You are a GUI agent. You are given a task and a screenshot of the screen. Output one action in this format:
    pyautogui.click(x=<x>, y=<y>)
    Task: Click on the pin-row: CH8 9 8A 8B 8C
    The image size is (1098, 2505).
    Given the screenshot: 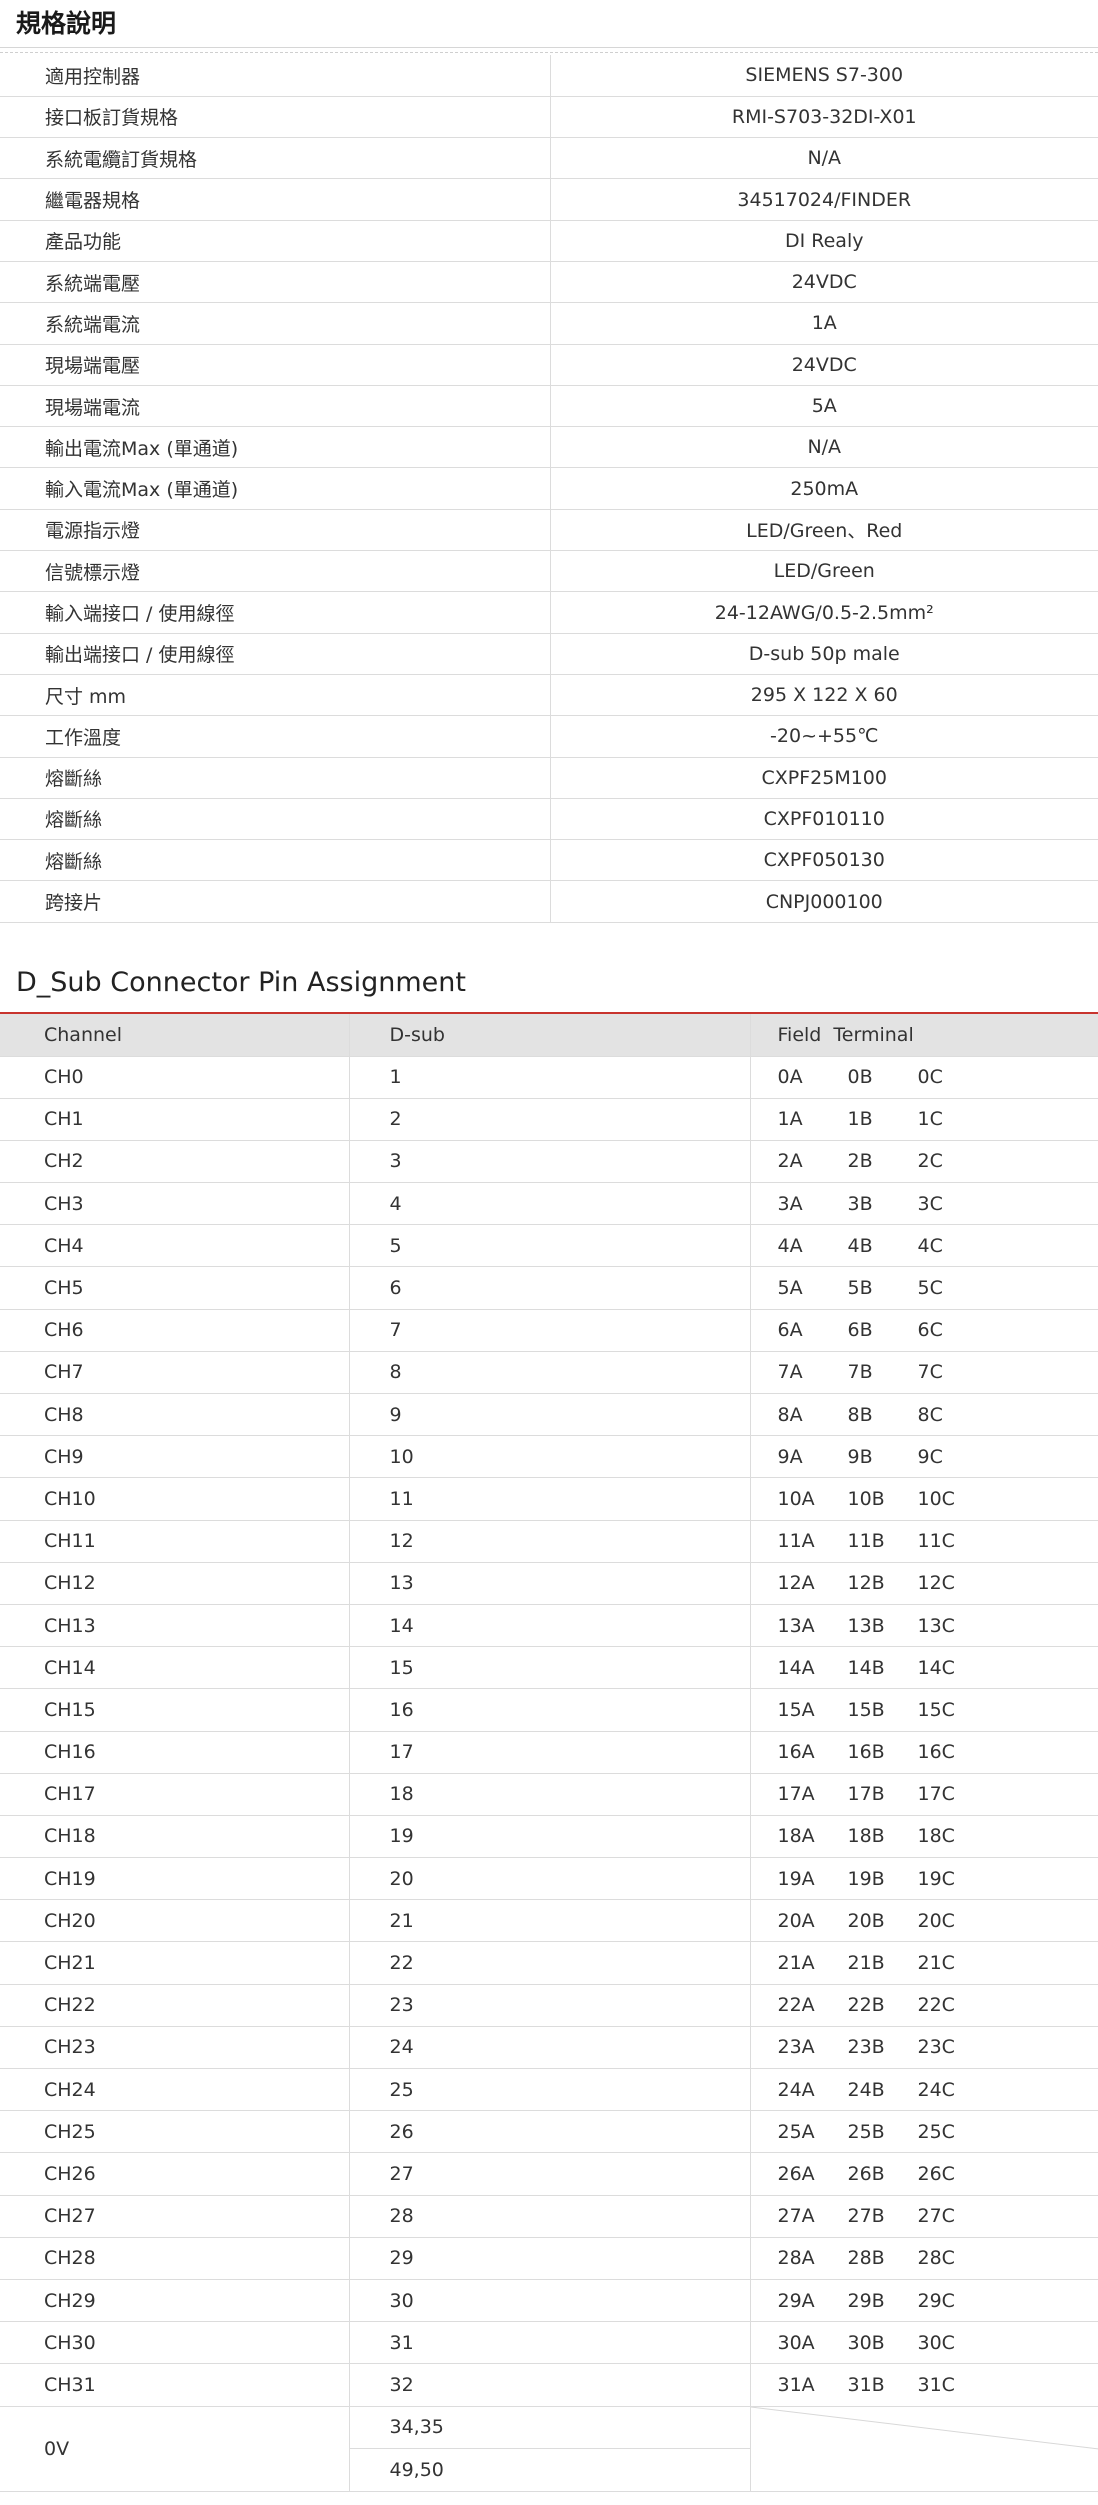 What is the action you would take?
    pyautogui.click(x=549, y=1415)
    